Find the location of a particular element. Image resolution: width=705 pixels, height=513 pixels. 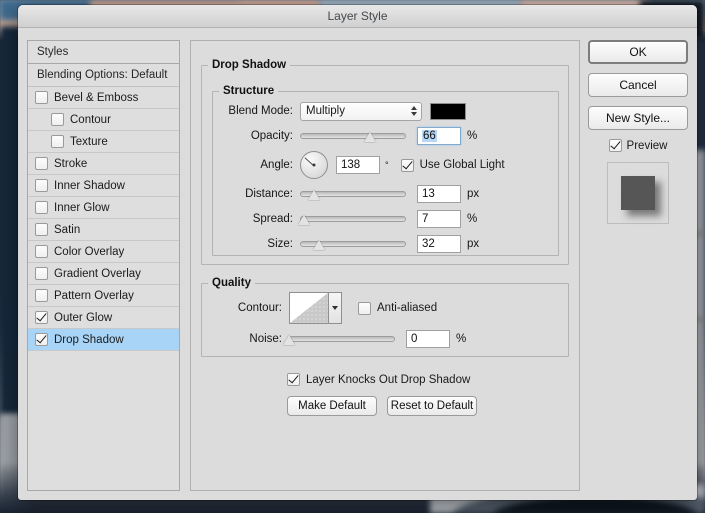

contour-dropdown-button is located at coordinates (335, 308).